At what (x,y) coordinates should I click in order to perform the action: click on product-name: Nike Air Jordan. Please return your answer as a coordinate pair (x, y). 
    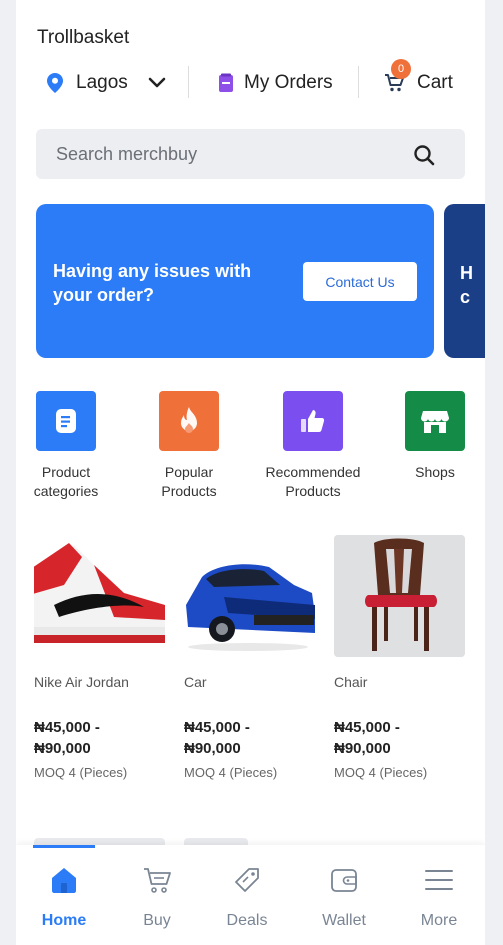
    Looking at the image, I should click on (81, 682).